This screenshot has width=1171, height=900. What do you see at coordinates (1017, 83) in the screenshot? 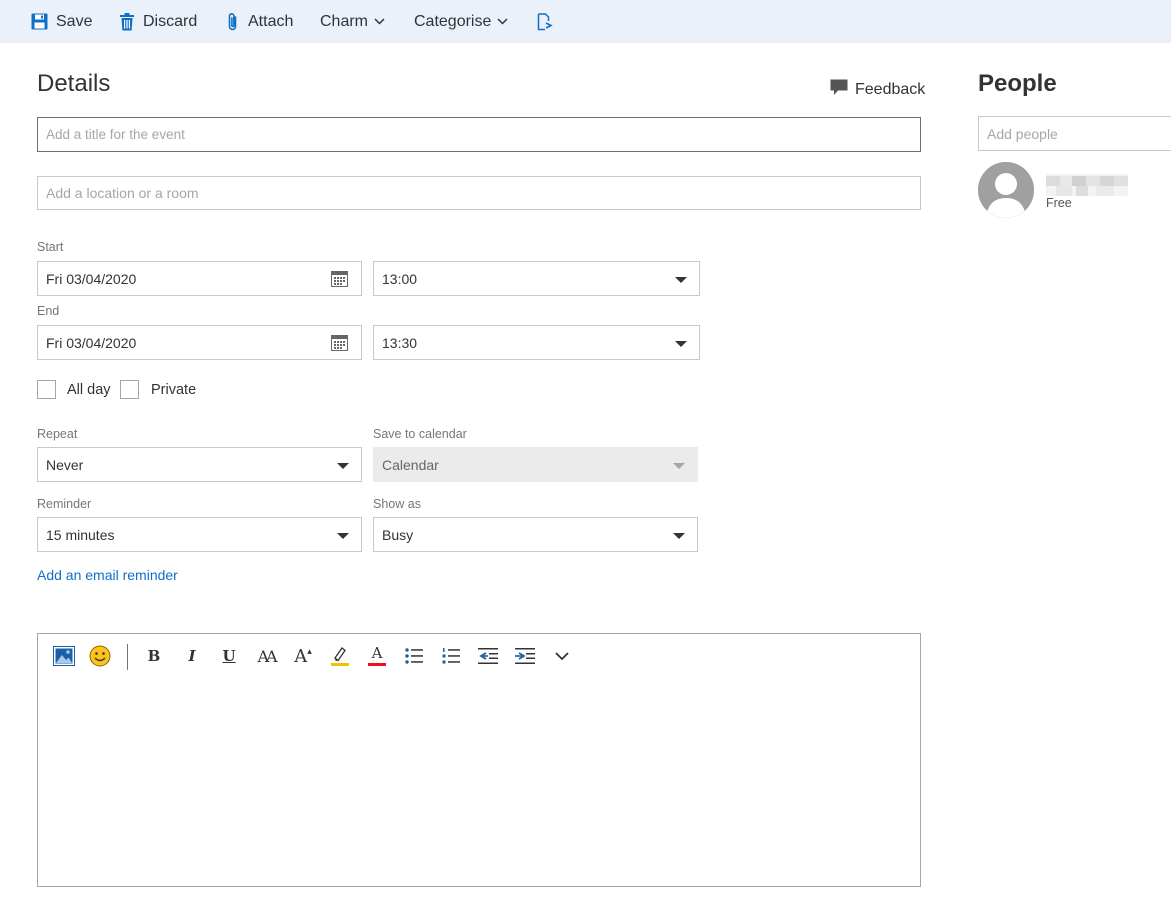
I see `people-heading: People` at bounding box center [1017, 83].